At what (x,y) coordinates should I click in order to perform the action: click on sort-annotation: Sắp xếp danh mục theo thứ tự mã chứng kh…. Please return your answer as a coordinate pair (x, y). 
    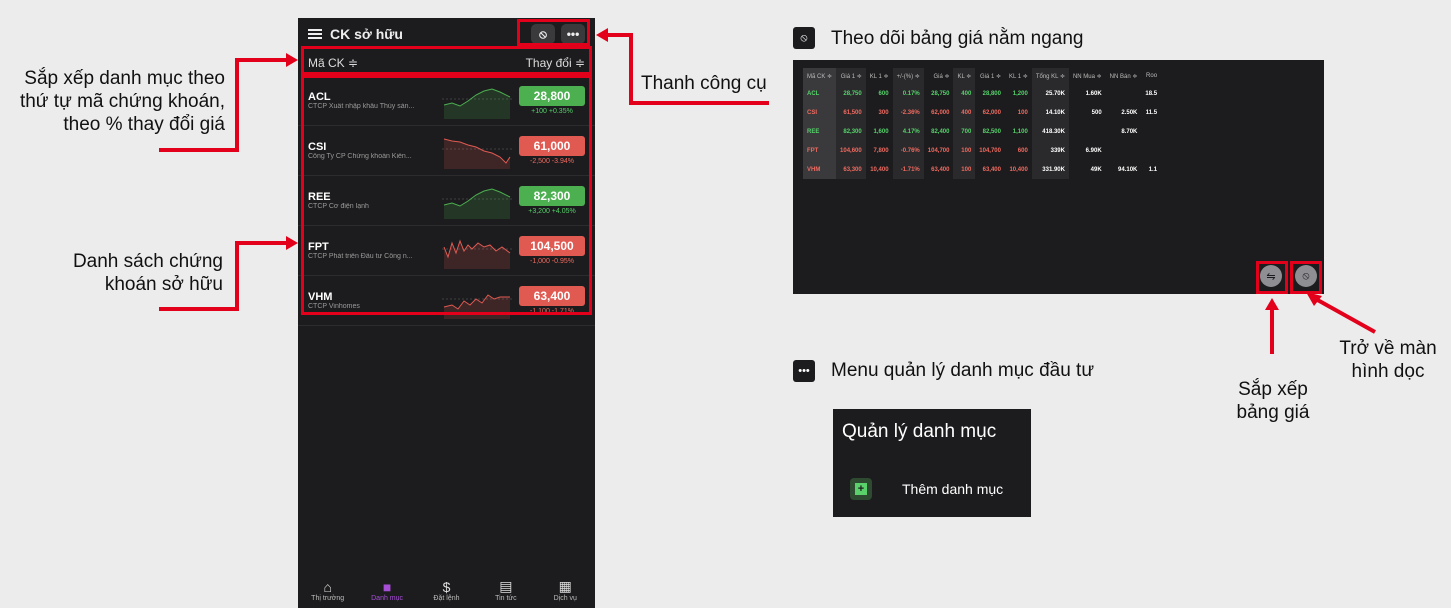
    Looking at the image, I should click on (112, 101).